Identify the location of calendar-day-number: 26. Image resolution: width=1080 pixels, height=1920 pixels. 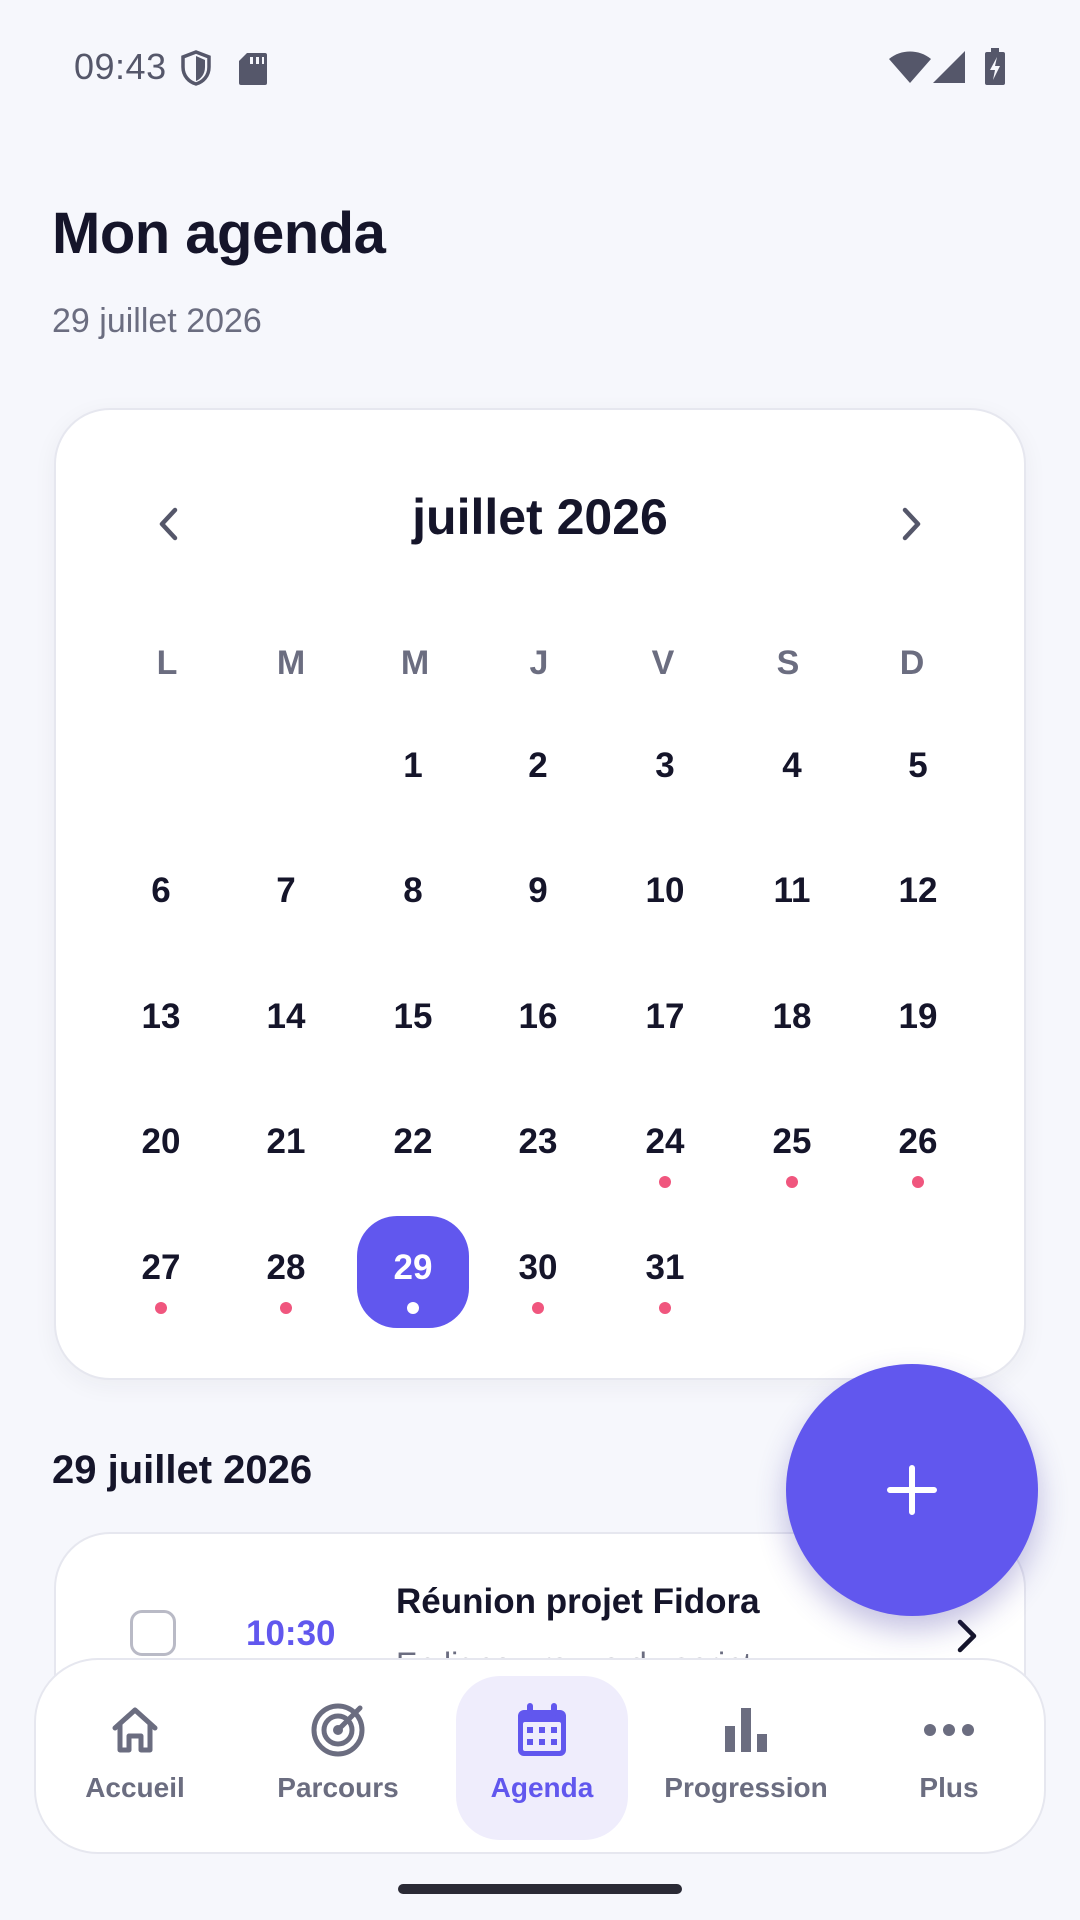
(918, 1141).